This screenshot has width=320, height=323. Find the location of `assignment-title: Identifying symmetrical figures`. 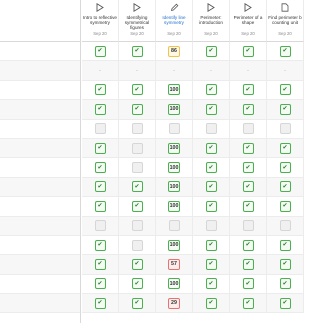

assignment-title: Identifying symmetrical figures is located at coordinates (137, 22).